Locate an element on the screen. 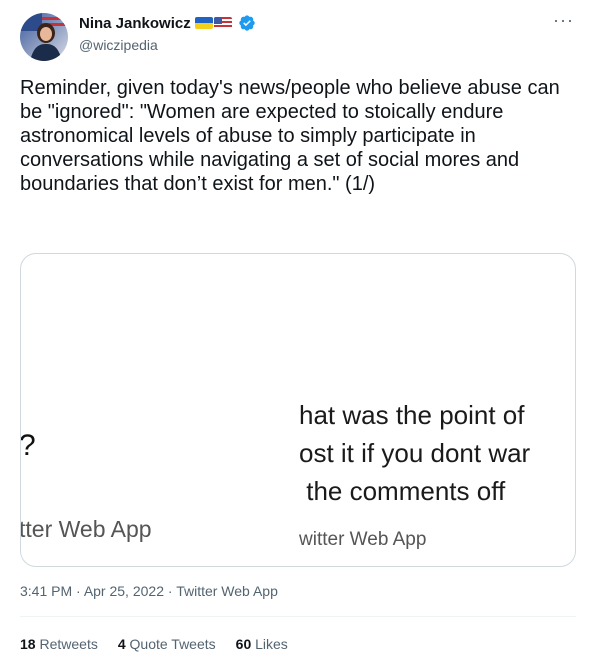 Image resolution: width=596 pixels, height=672 pixels. tweet-source-link: Twitter Web App is located at coordinates (227, 591).